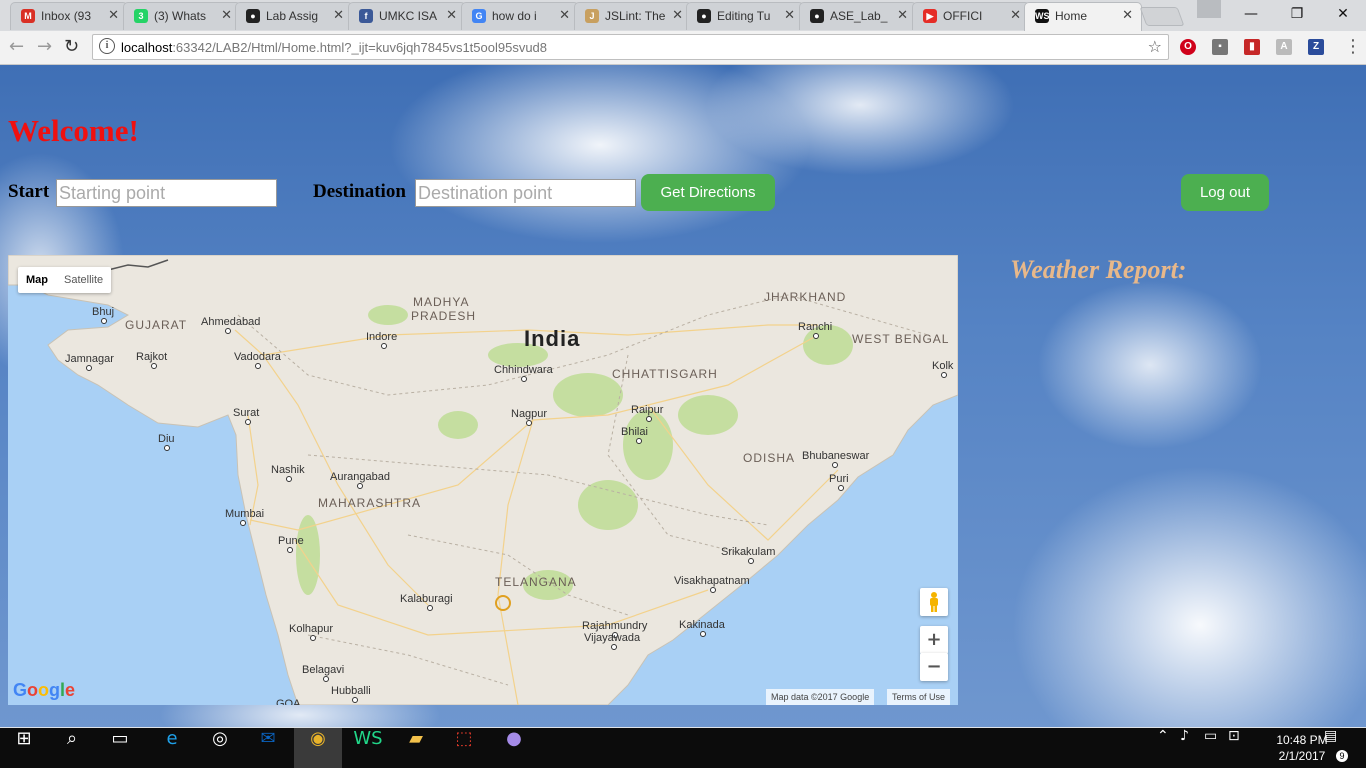 The height and width of the screenshot is (768, 1366). What do you see at coordinates (73, 130) in the screenshot?
I see `welcome-heading: Welcome!` at bounding box center [73, 130].